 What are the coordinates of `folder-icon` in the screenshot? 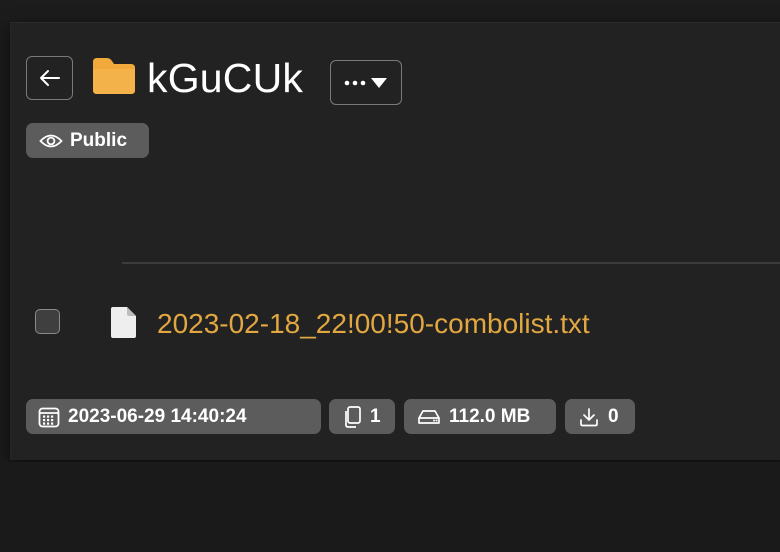 It's located at (114, 76).